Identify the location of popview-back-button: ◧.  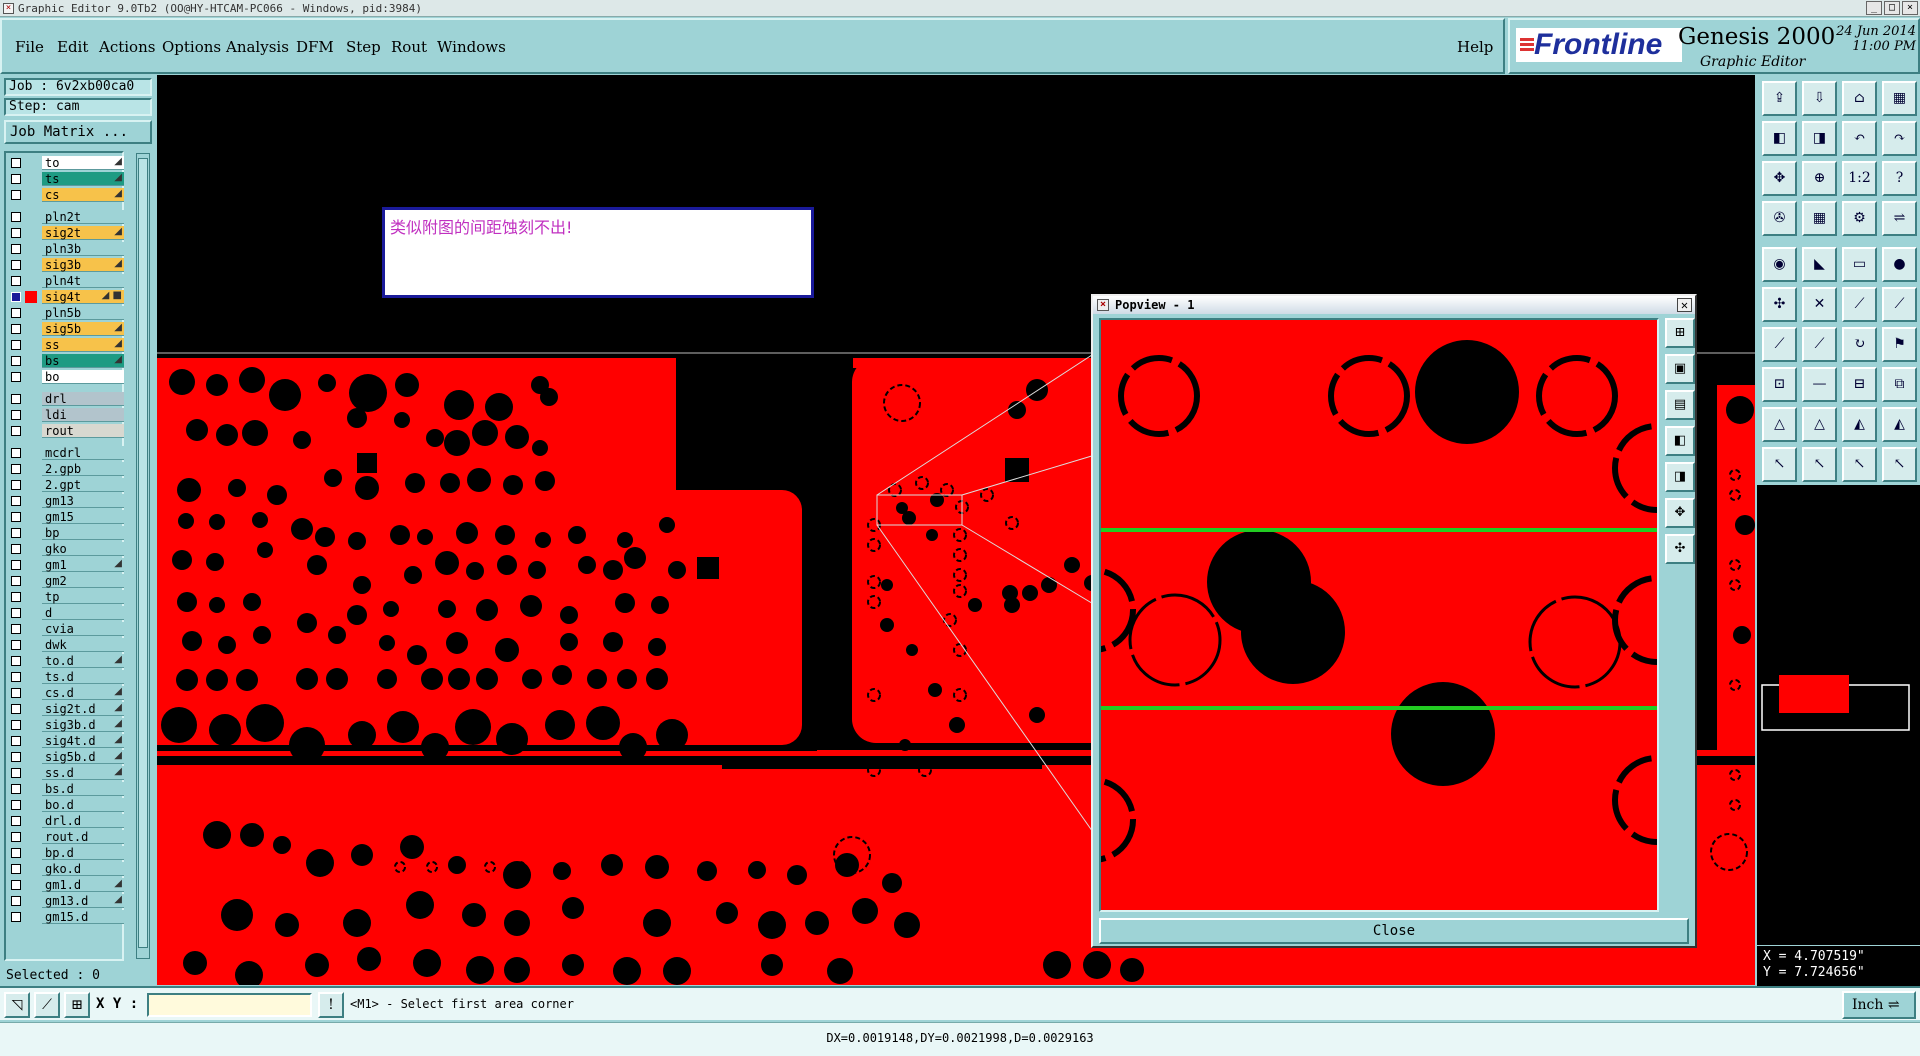
(1680, 441).